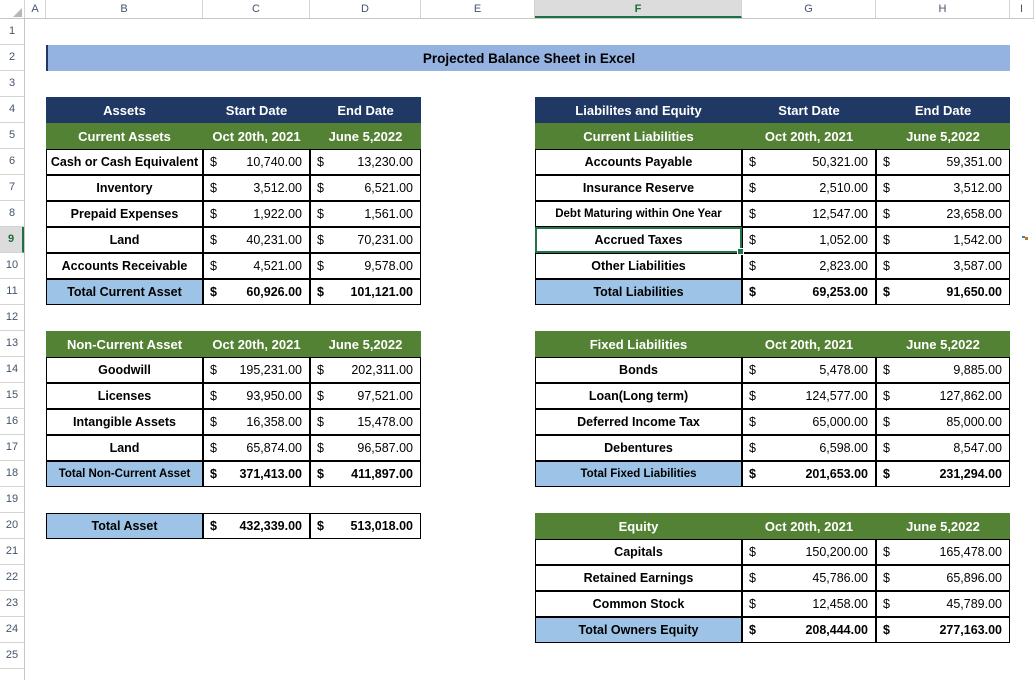 This screenshot has height=680, width=1034. Describe the element at coordinates (638, 422) in the screenshot. I see `row-label-cell: Deferred Income Tax` at that location.